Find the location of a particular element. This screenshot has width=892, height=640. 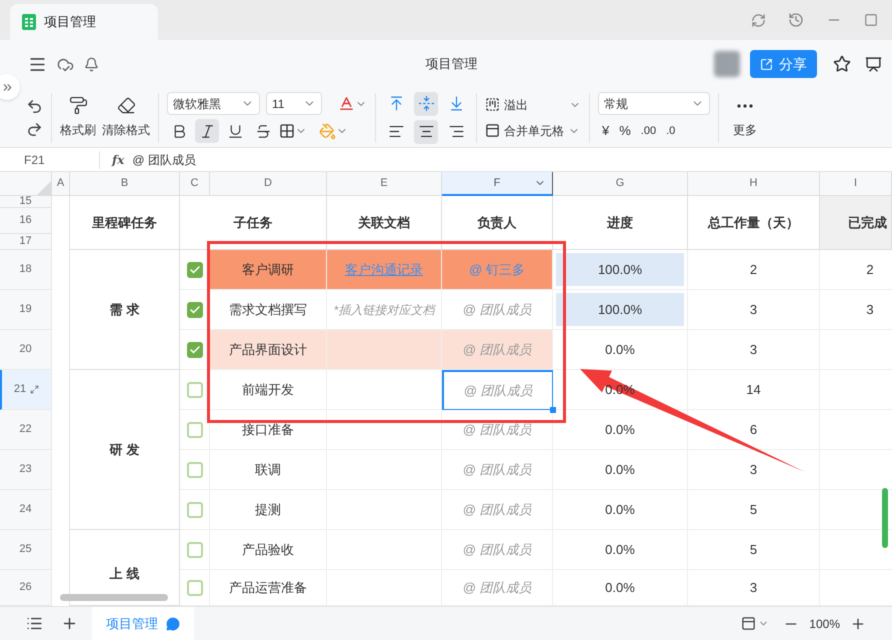

milestone-label: 需 求 is located at coordinates (125, 309).